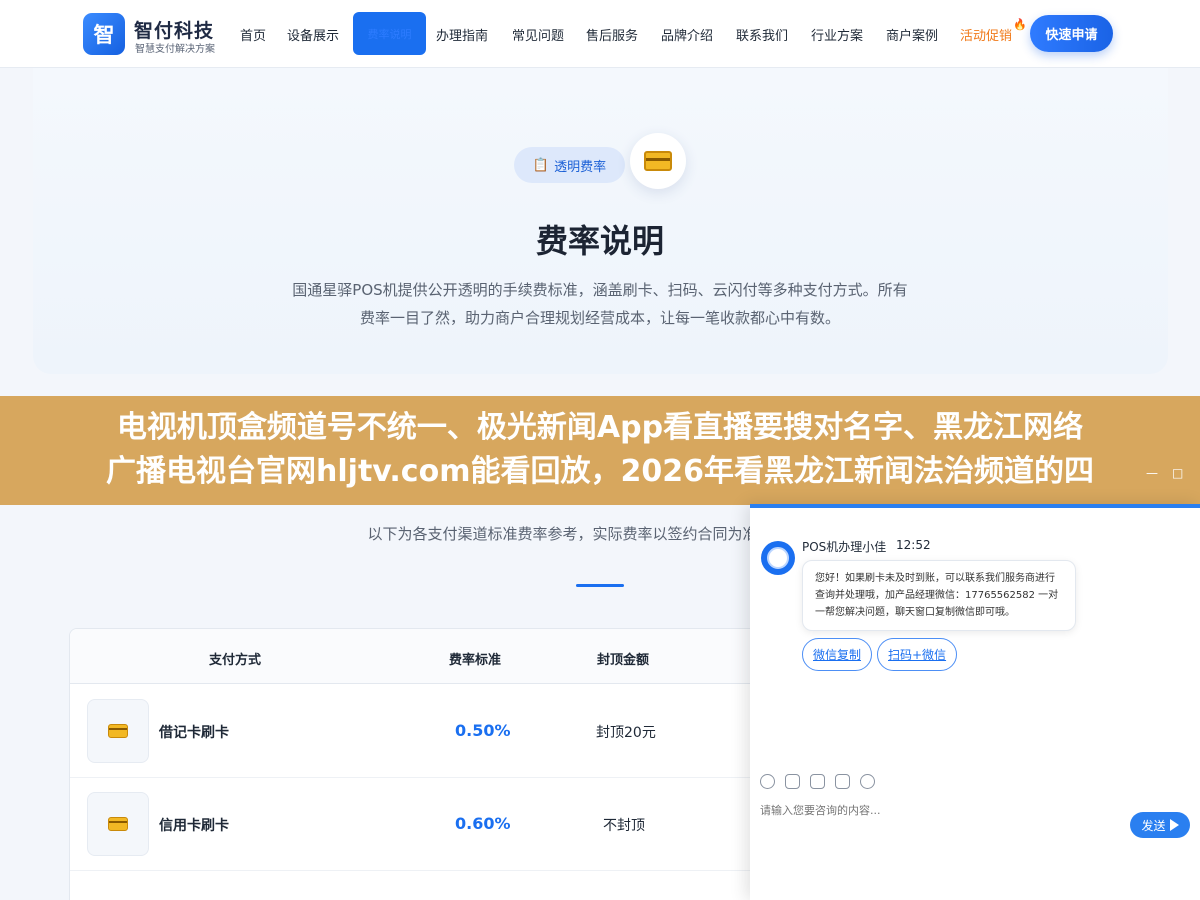 This screenshot has height=900, width=1200. Describe the element at coordinates (917, 654) in the screenshot. I see `scan-wechat-button: 扫码+微信` at that location.